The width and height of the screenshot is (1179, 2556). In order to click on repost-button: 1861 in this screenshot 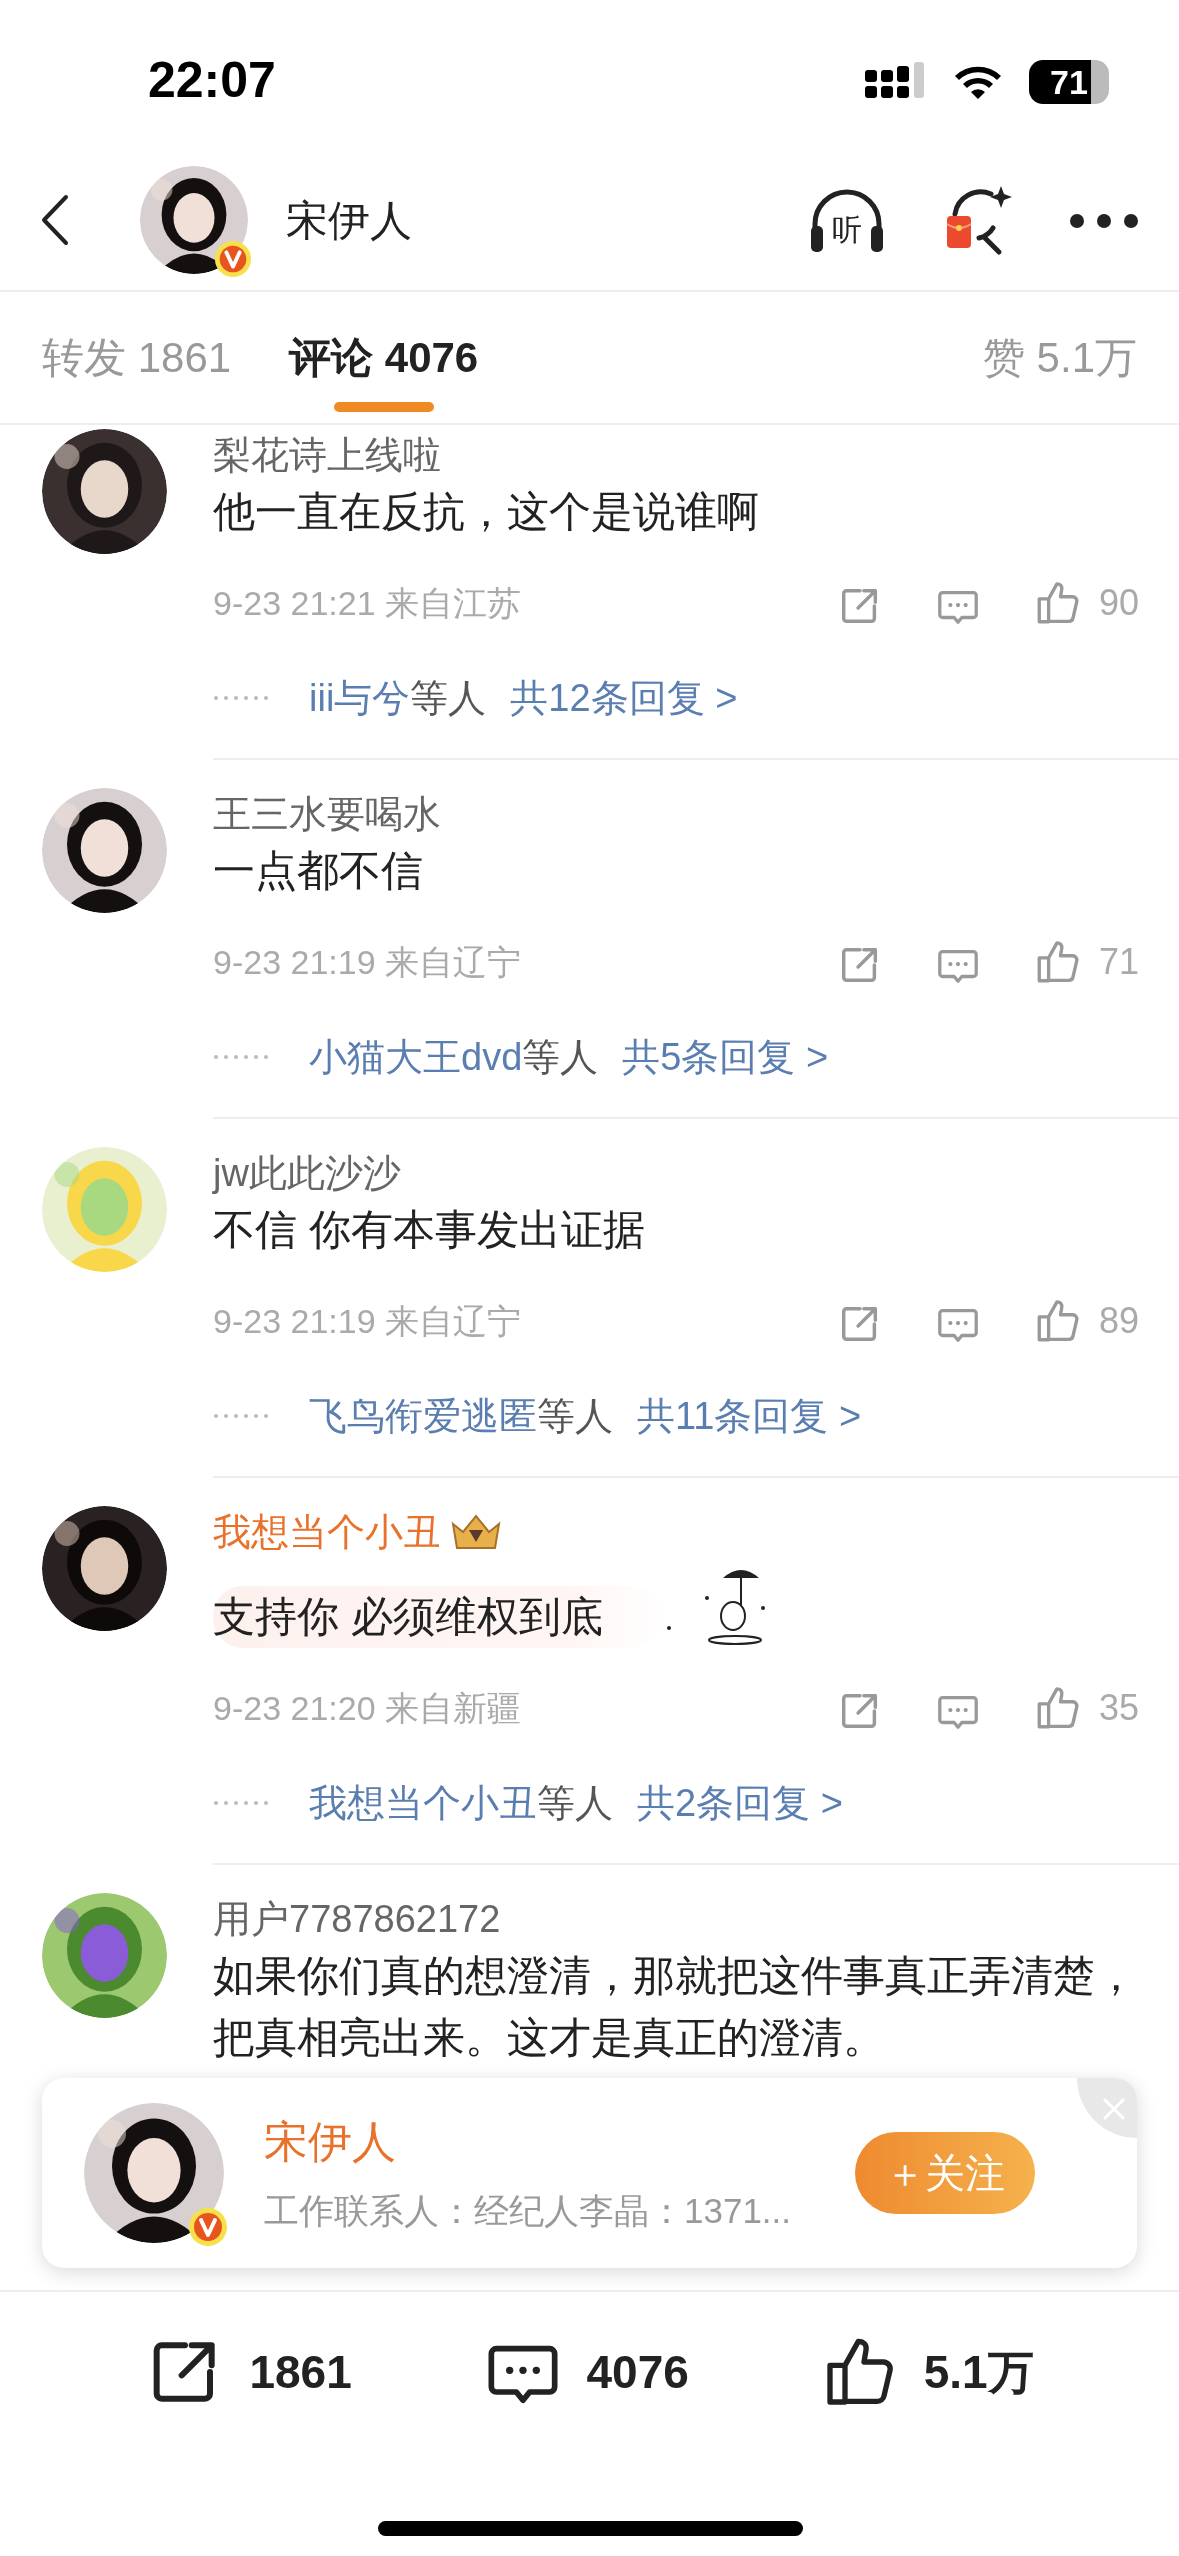, I will do `click(248, 2372)`.